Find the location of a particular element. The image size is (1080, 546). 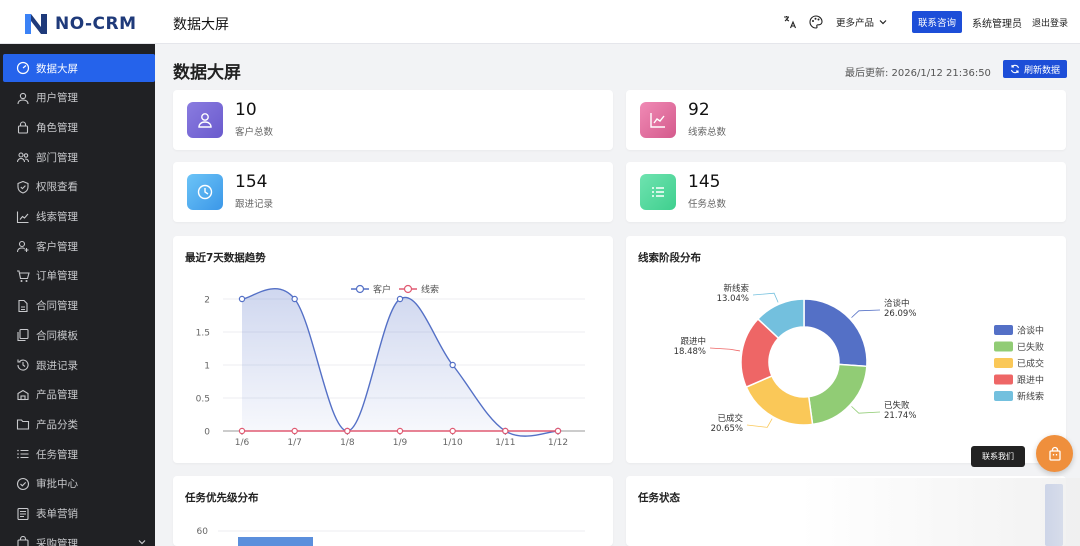

sidebar-item: 产品分类 is located at coordinates (79, 424).